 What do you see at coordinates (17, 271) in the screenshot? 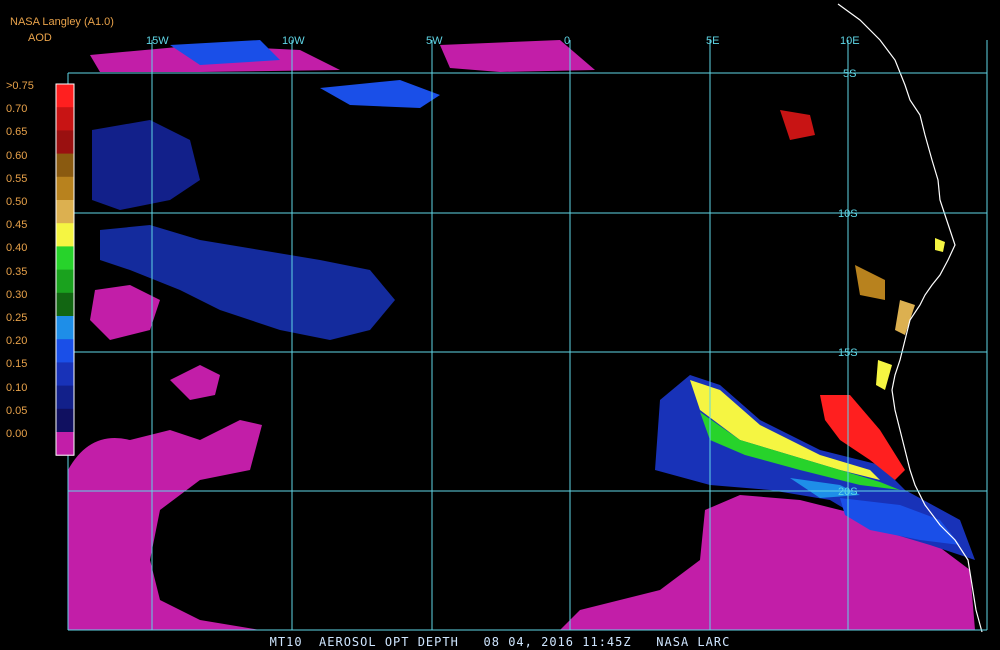
I see `legend-label: 0.35` at bounding box center [17, 271].